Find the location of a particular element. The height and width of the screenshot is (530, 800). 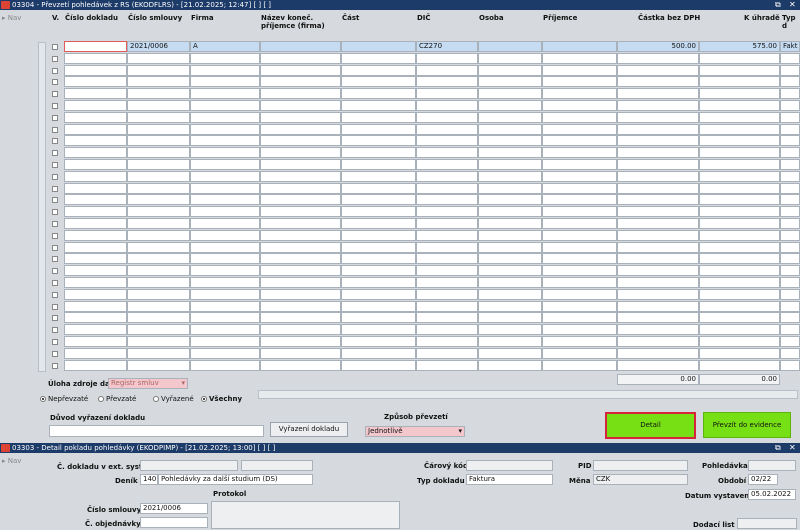

radio-prevzate is located at coordinates (101, 399).